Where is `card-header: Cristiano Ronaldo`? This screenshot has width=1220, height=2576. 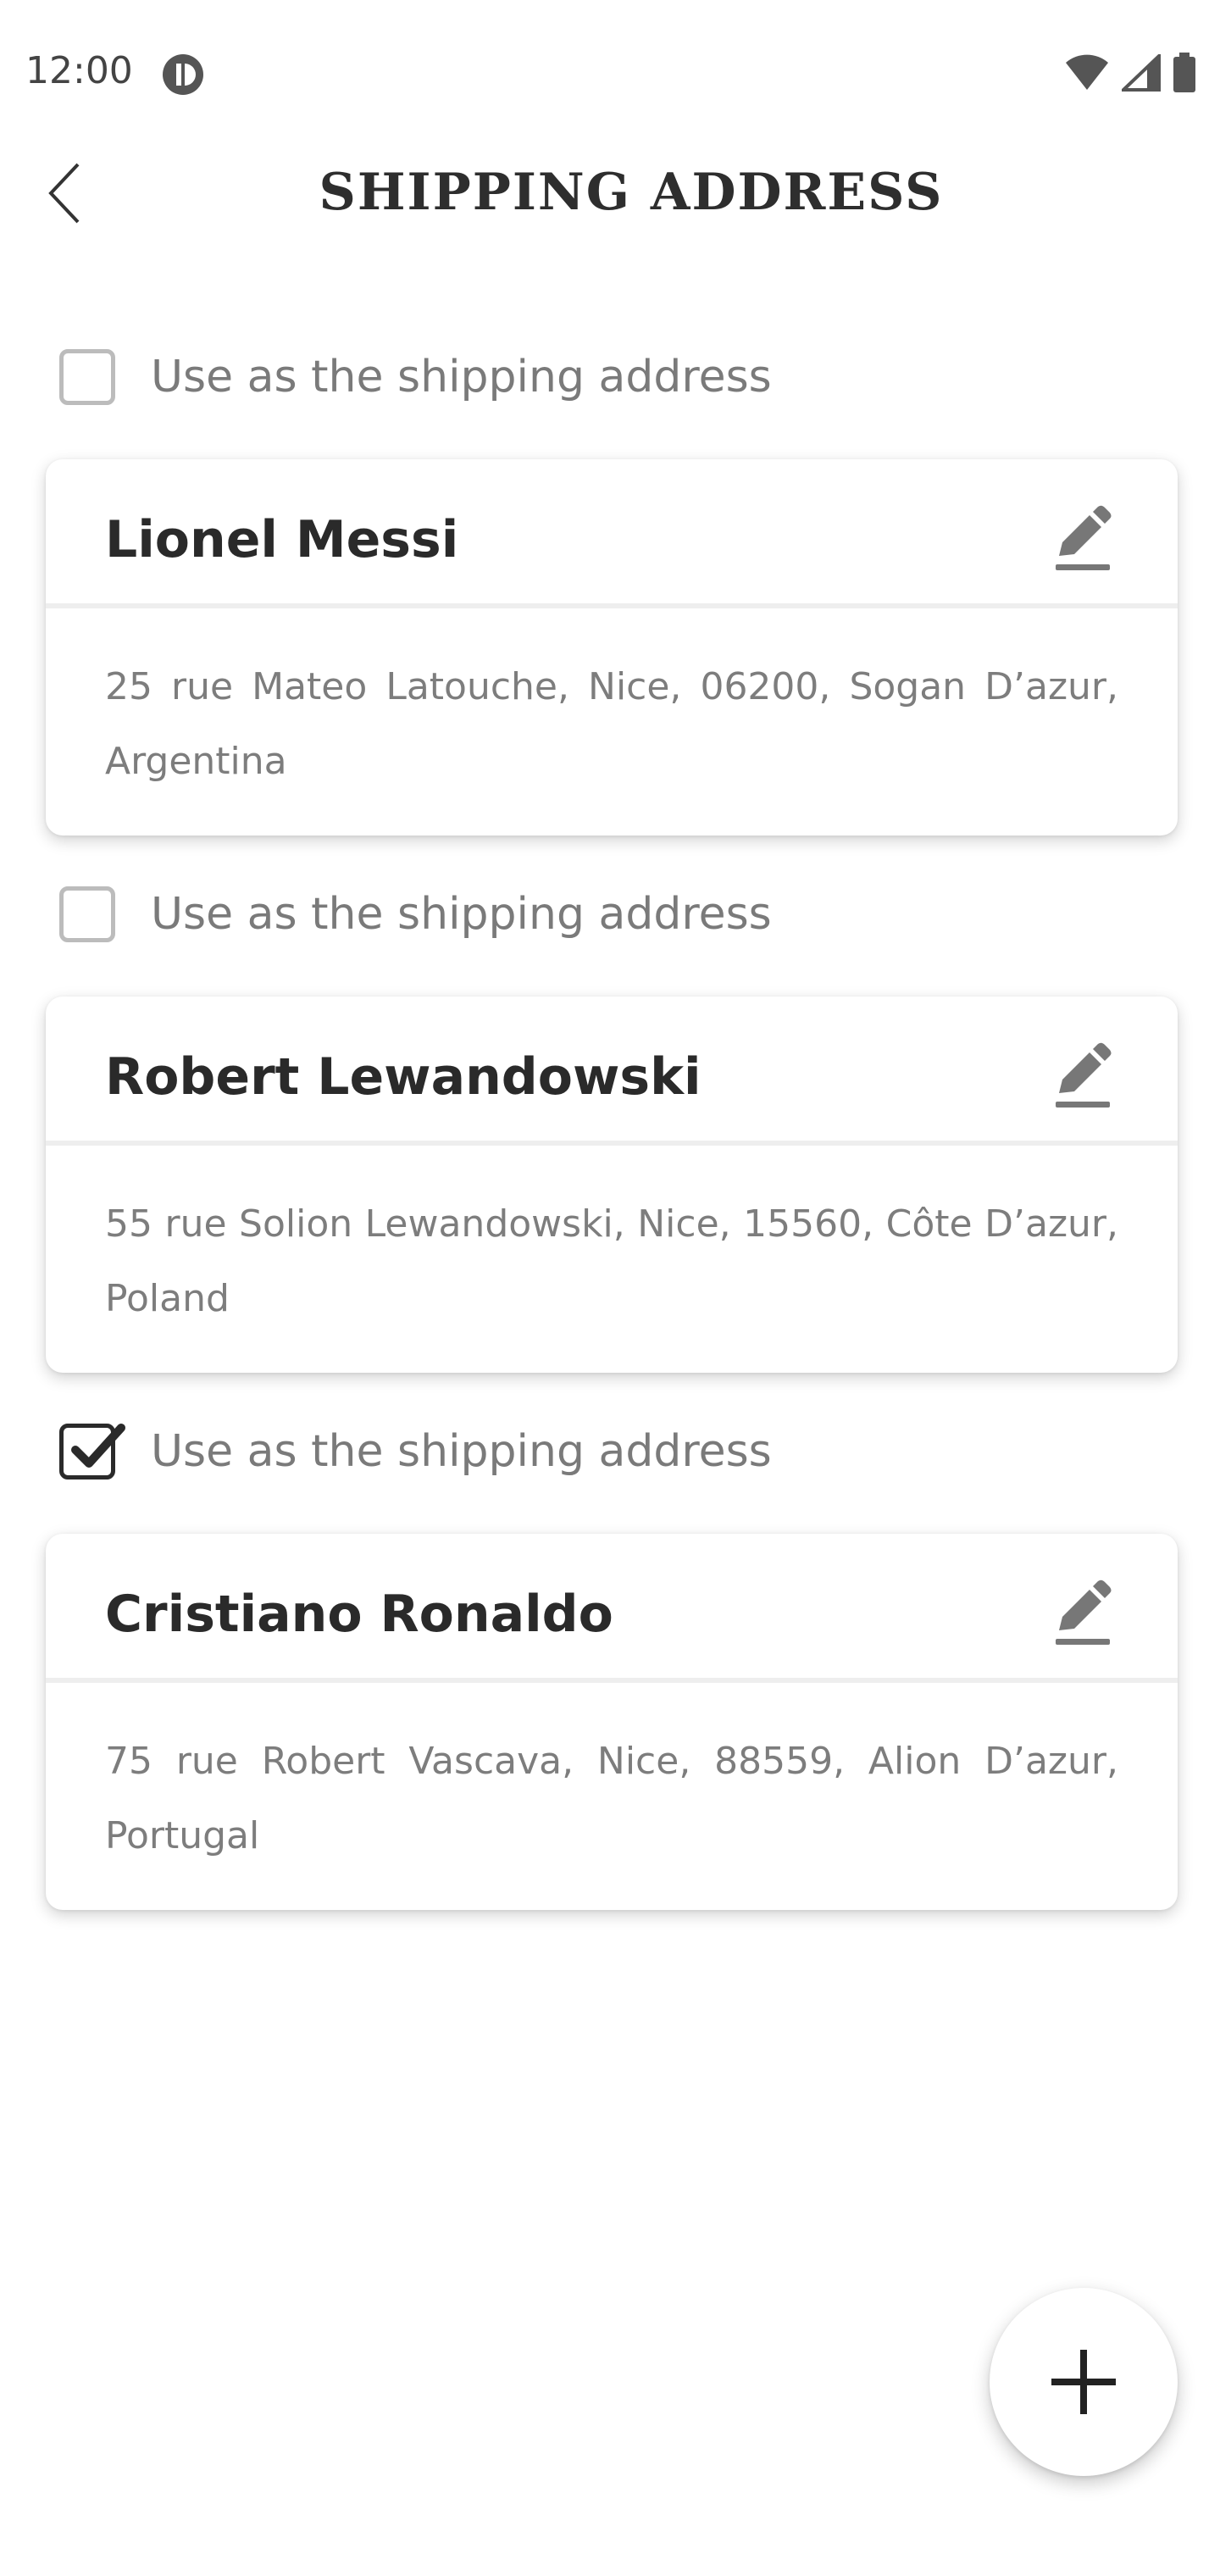
card-header: Cristiano Ronaldo is located at coordinates (612, 1608).